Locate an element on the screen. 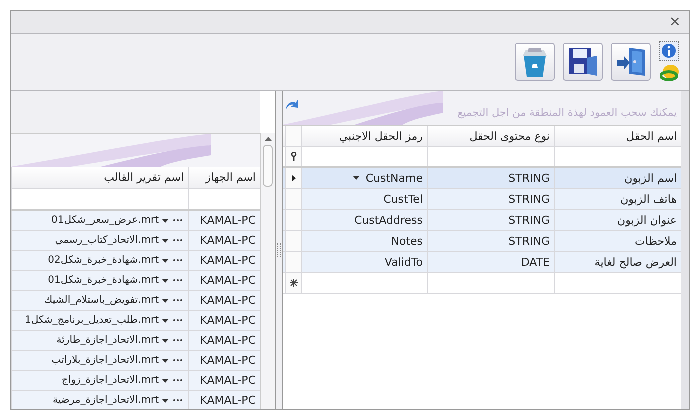 This screenshot has height=420, width=700. table-cell: العرض صالح لغاية is located at coordinates (617, 262).